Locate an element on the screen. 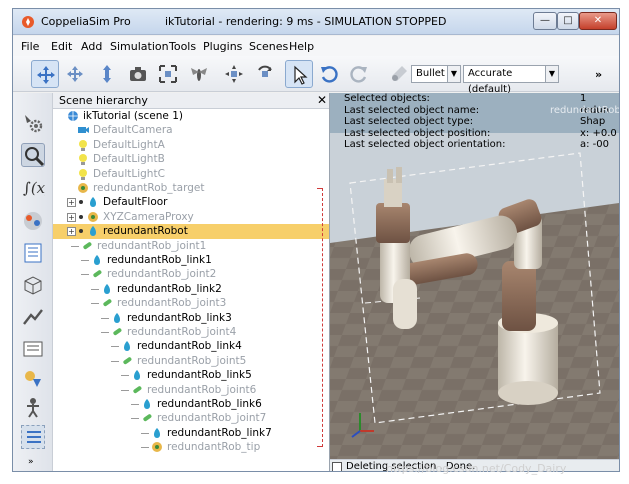 The image size is (629, 484). tree-row: redundantRob_target is located at coordinates (191, 188).